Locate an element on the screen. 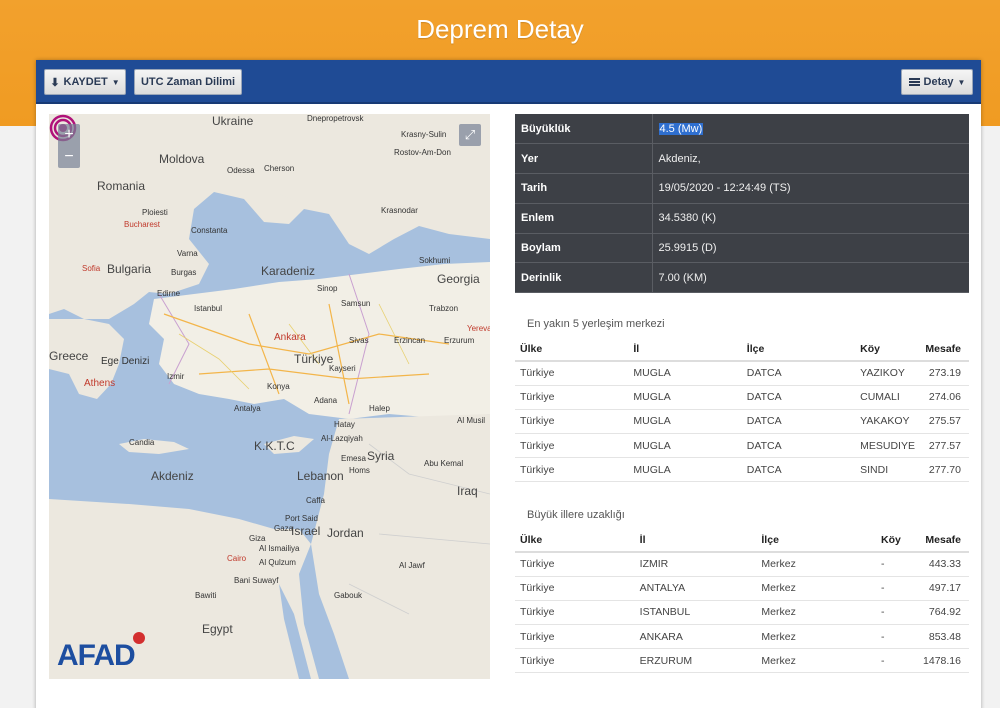  table-cell: SINDI is located at coordinates (887, 470).